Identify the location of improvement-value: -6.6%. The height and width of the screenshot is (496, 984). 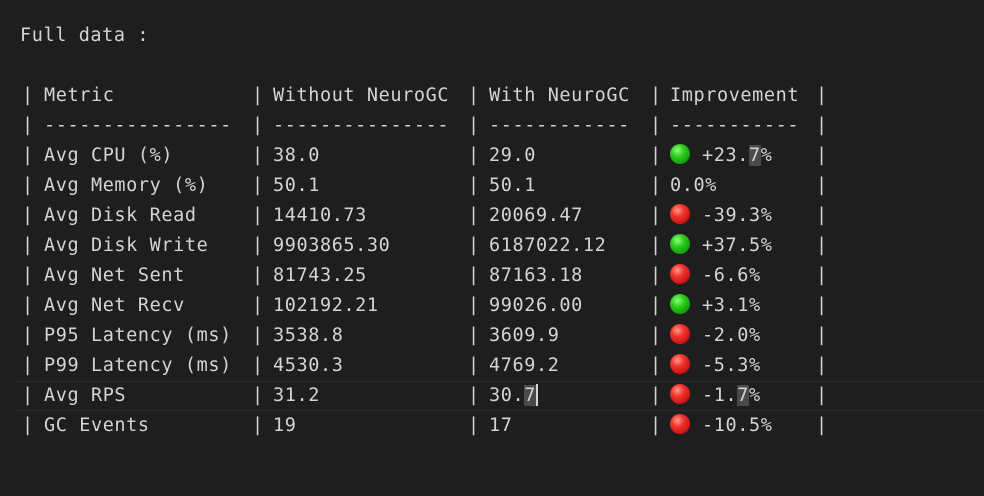
(731, 275).